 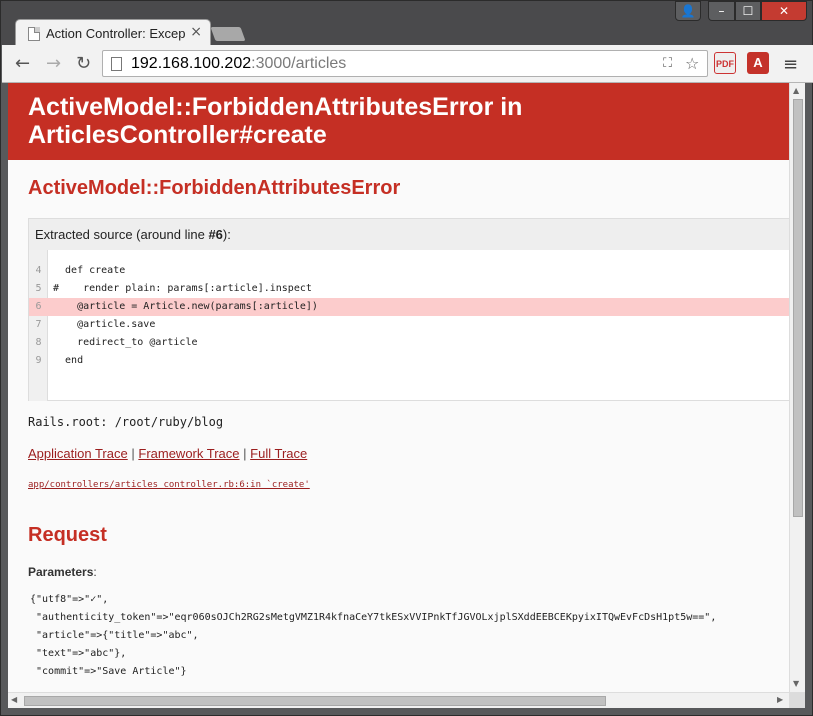 I want to click on user-profile-button: 👤, so click(x=688, y=11).